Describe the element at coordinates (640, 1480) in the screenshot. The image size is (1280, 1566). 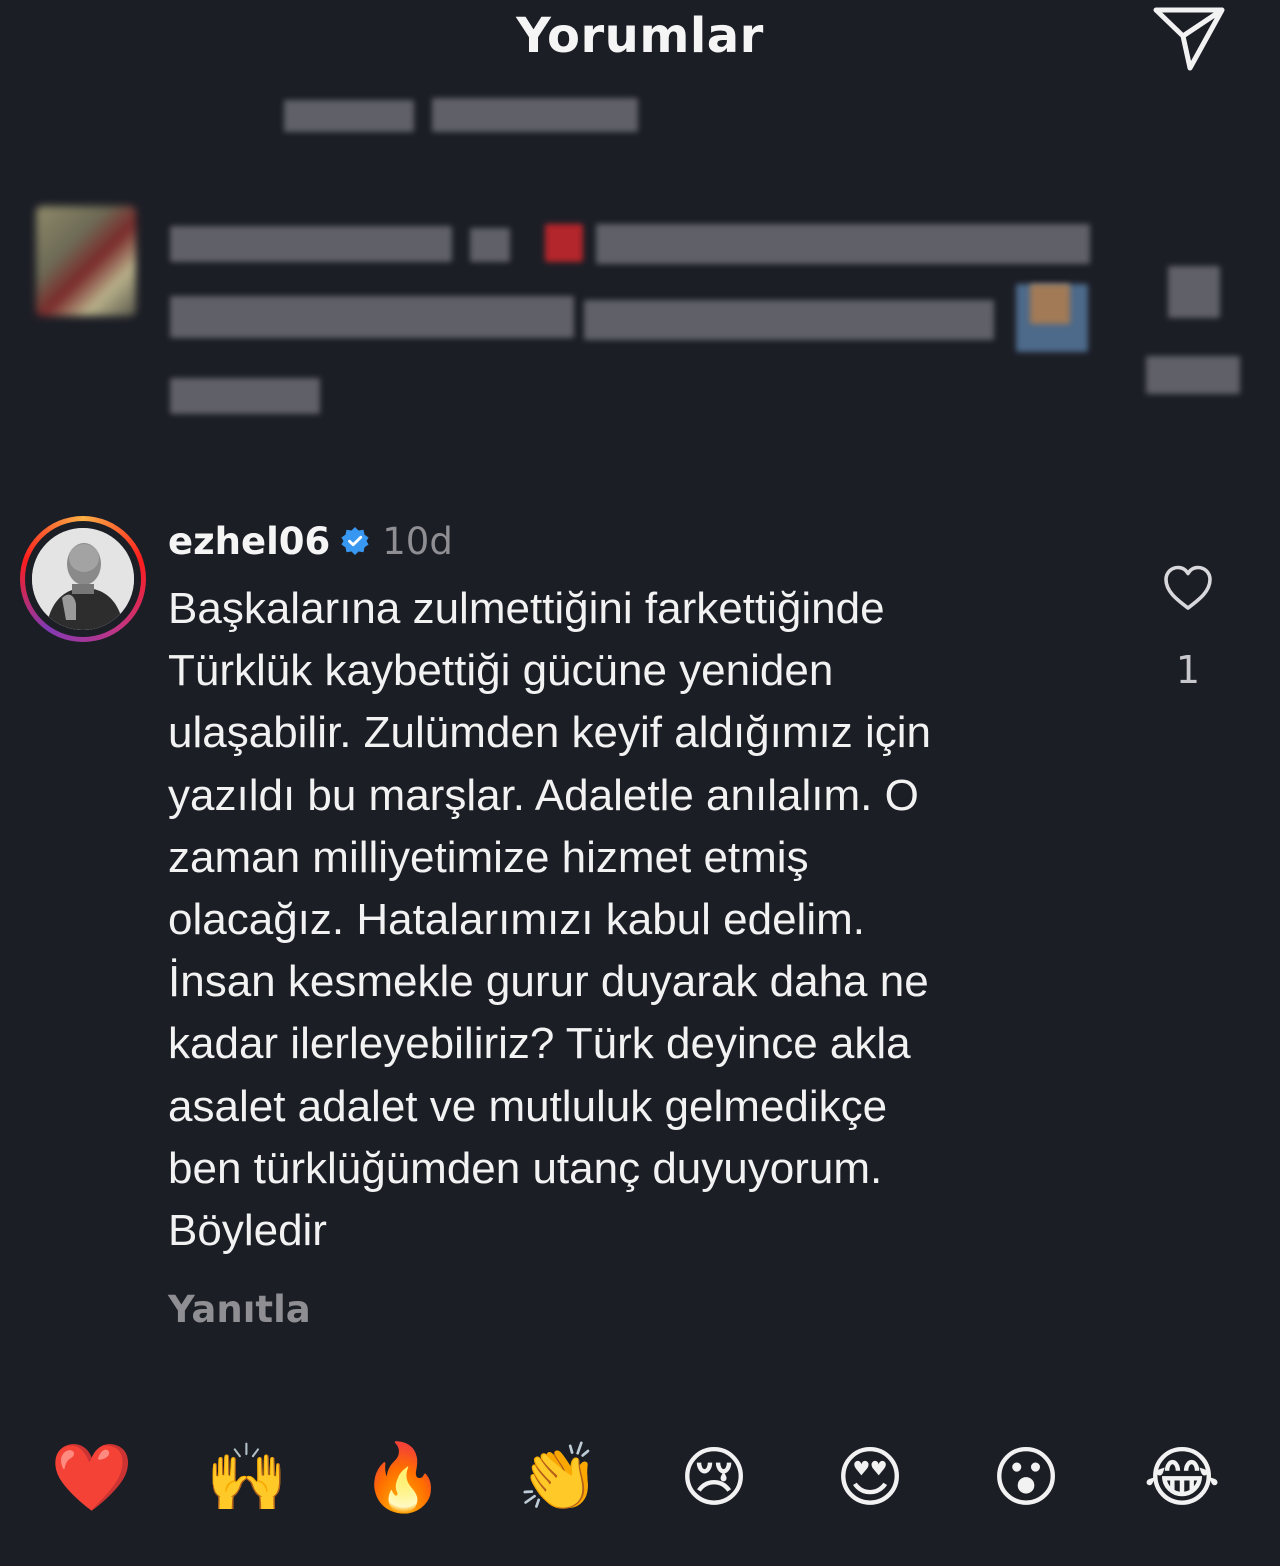
I see `emoji-reaction-bar: ❤️ 🙌 🔥 👏 😢 😍 😮 😂` at that location.